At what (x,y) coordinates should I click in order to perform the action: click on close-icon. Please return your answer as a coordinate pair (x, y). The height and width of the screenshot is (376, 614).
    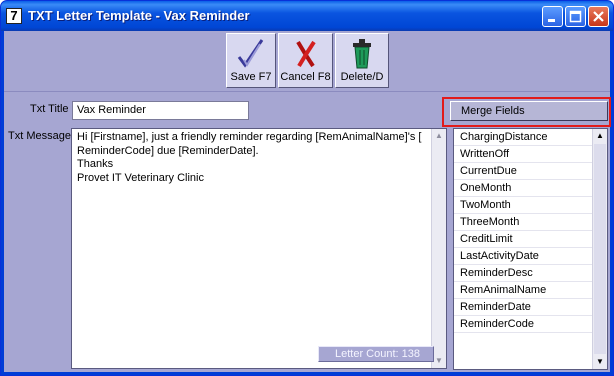
    Looking at the image, I should click on (598, 16).